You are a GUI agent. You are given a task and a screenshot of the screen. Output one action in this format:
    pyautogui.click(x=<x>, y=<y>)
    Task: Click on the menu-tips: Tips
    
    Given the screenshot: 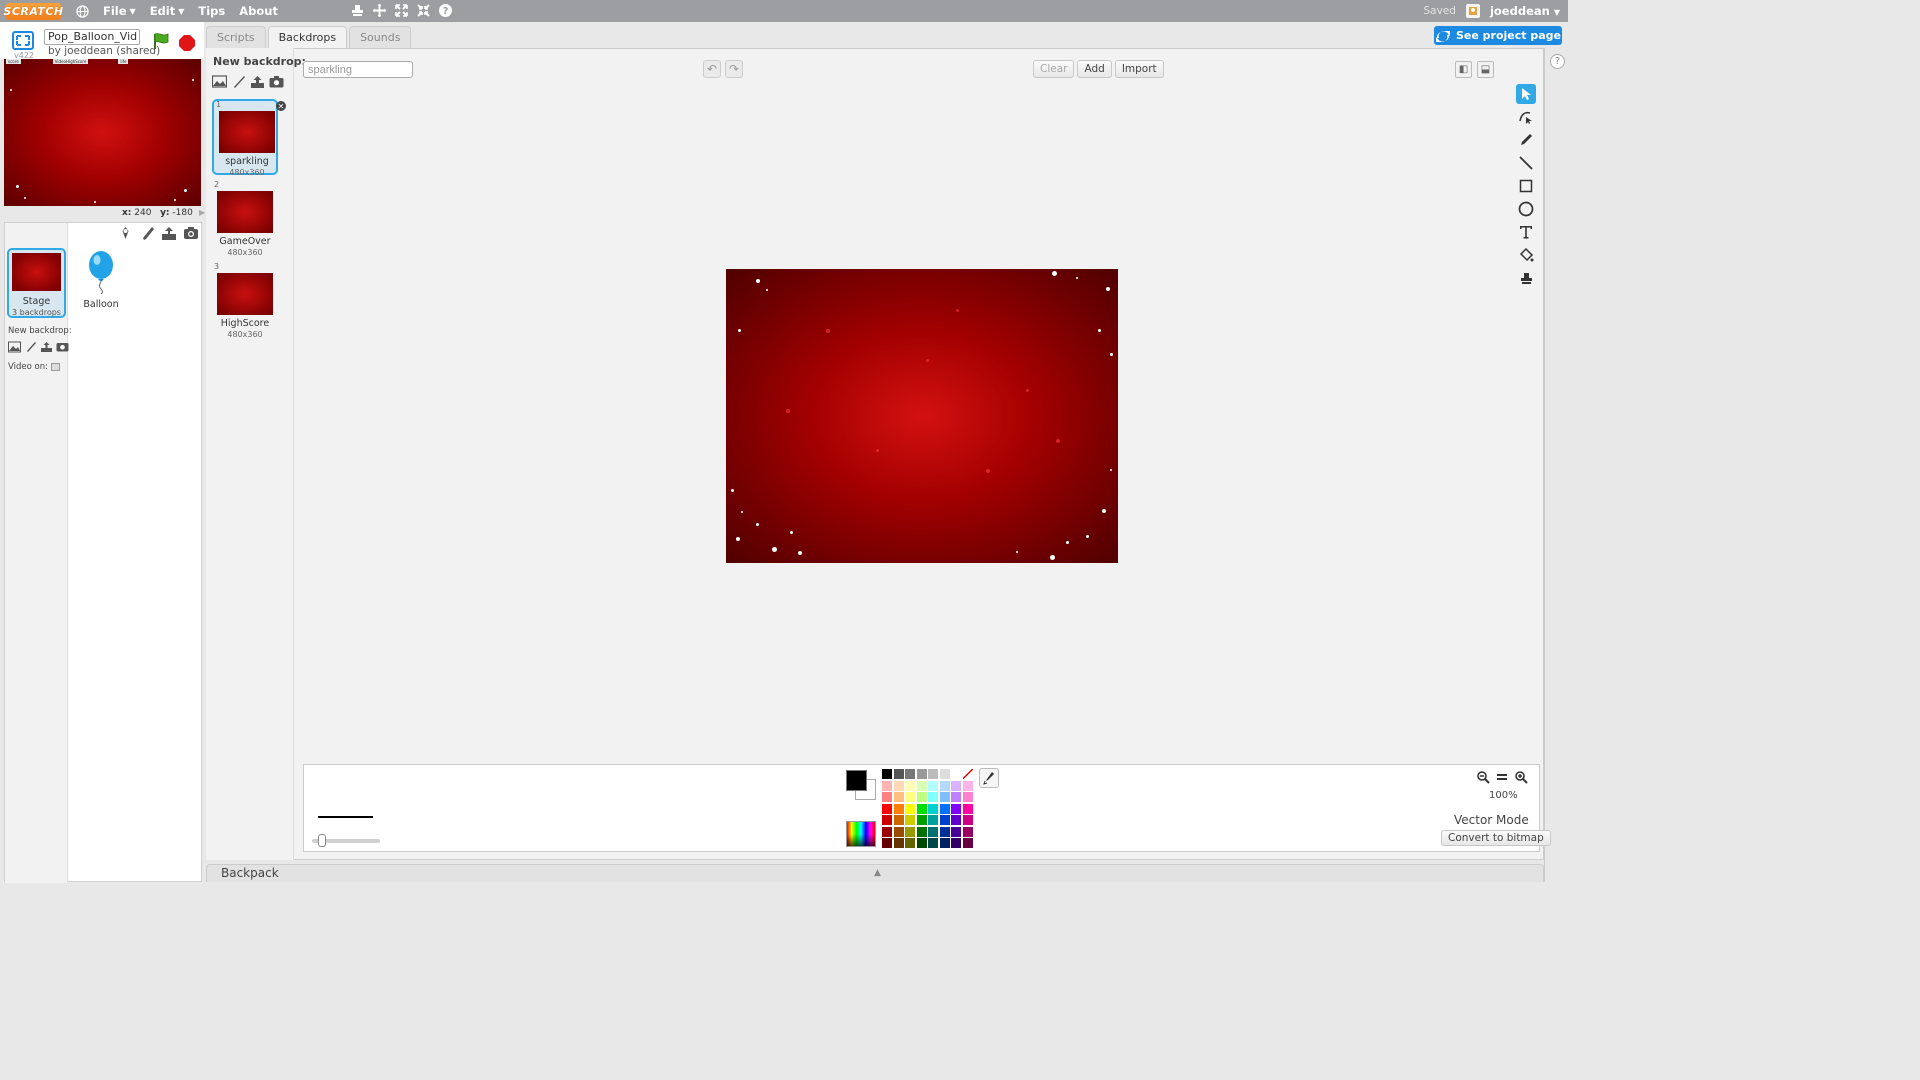 What is the action you would take?
    pyautogui.click(x=211, y=11)
    